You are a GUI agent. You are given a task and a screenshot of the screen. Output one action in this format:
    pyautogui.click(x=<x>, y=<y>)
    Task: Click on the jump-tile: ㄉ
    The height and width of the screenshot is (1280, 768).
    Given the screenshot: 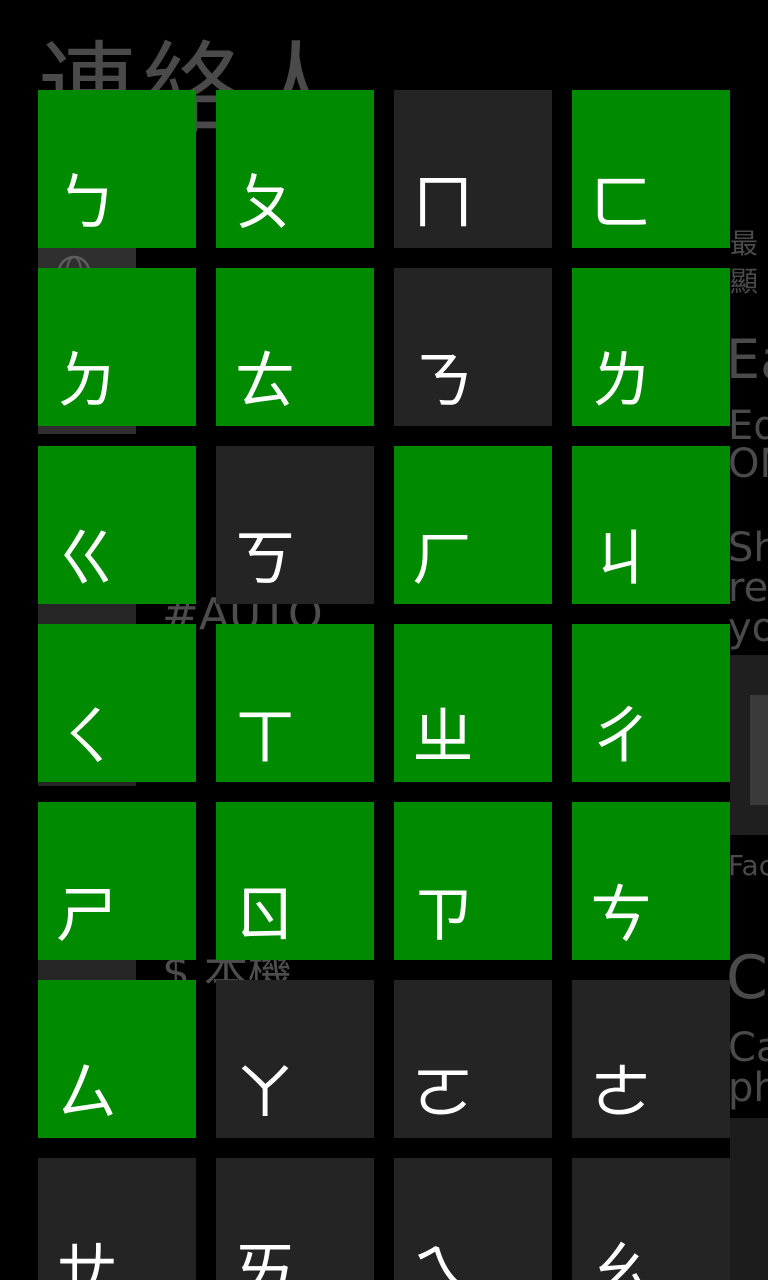 What is the action you would take?
    pyautogui.click(x=117, y=347)
    